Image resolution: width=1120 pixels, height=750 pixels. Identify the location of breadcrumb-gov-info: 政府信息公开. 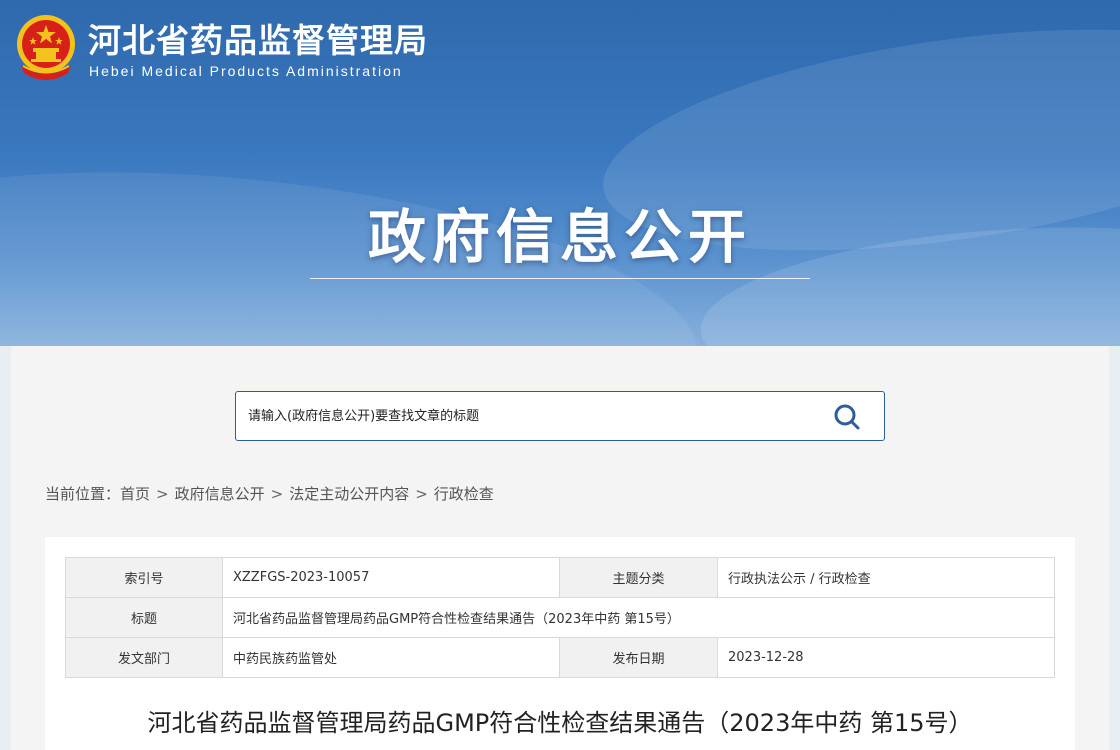
(220, 494).